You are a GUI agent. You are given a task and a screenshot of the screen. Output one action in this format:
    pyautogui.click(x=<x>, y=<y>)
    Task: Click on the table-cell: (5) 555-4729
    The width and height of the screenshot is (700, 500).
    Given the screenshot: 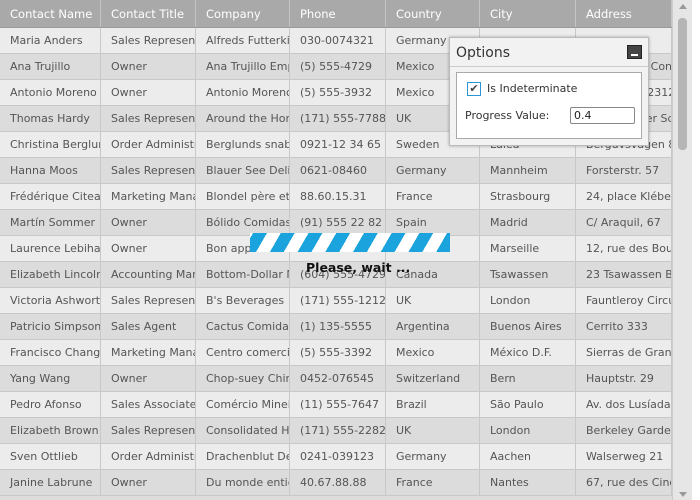 What is the action you would take?
    pyautogui.click(x=338, y=66)
    